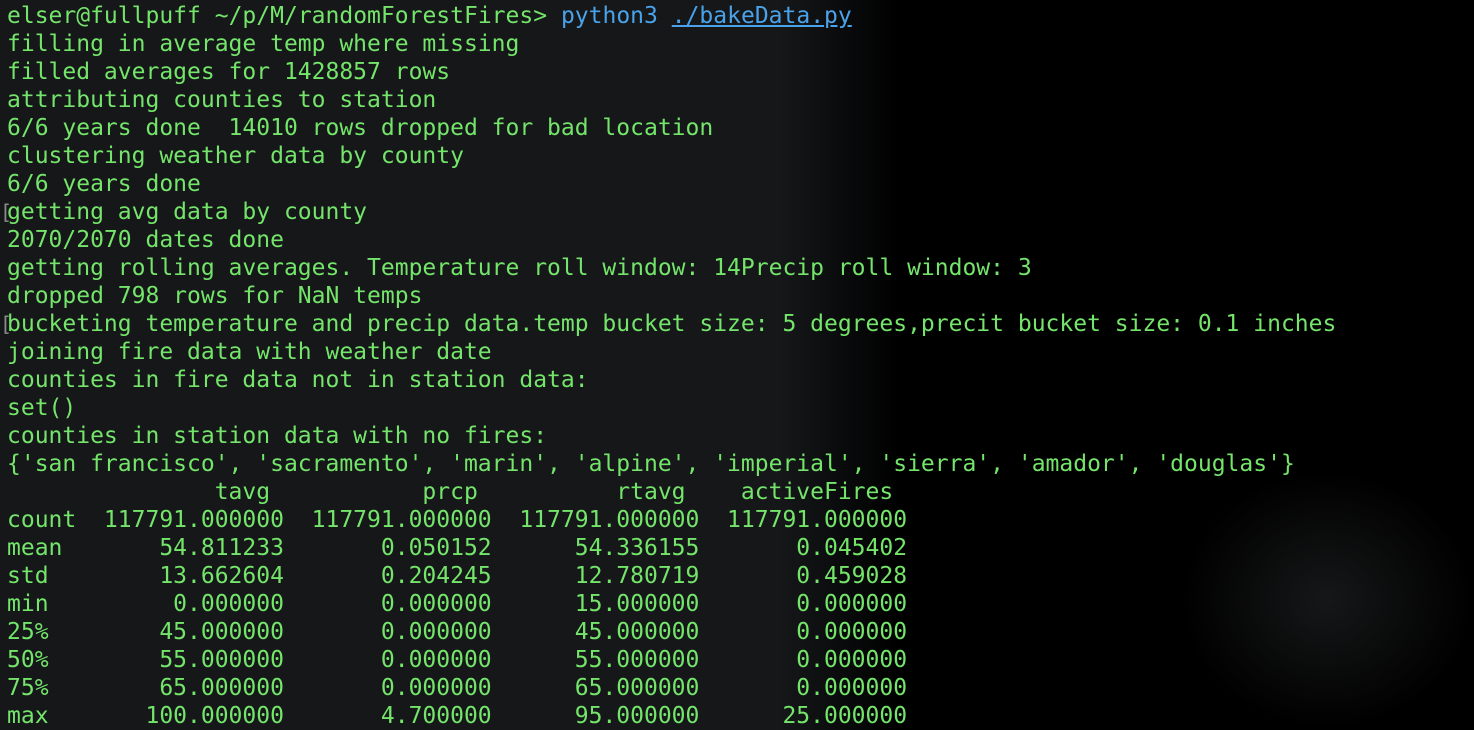 This screenshot has height=730, width=1474. I want to click on output-line: counties in station data with no fires:, so click(277, 436).